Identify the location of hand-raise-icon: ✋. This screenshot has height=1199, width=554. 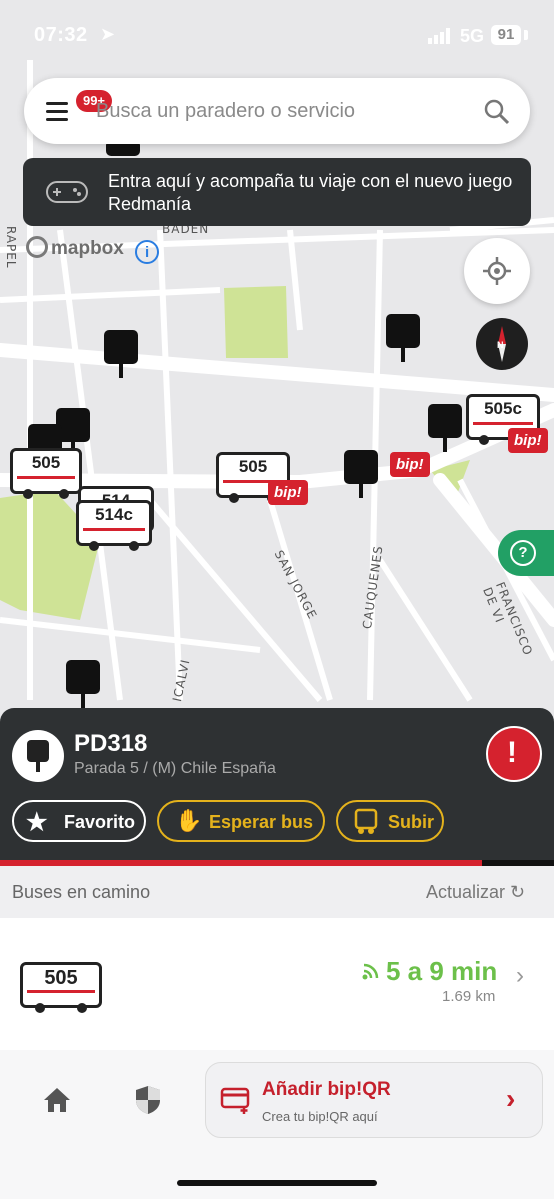
(189, 820).